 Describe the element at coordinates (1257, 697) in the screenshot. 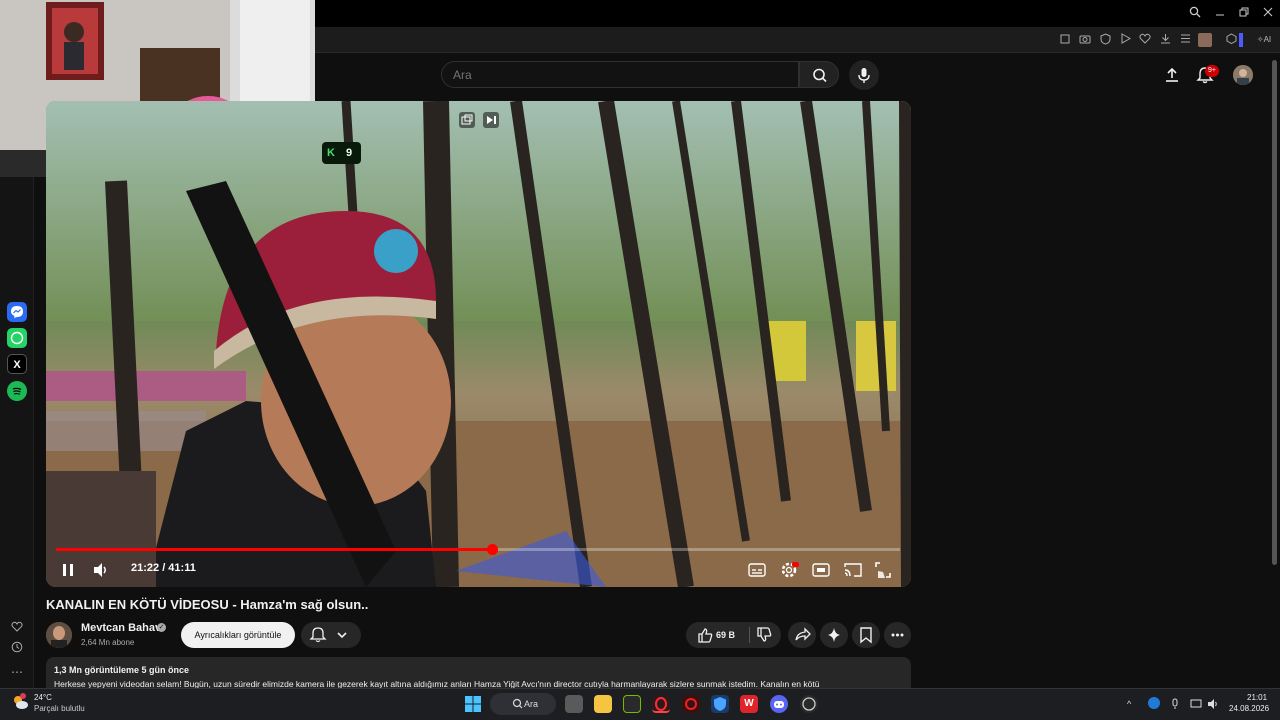

I see `clock-time: 21:01` at that location.